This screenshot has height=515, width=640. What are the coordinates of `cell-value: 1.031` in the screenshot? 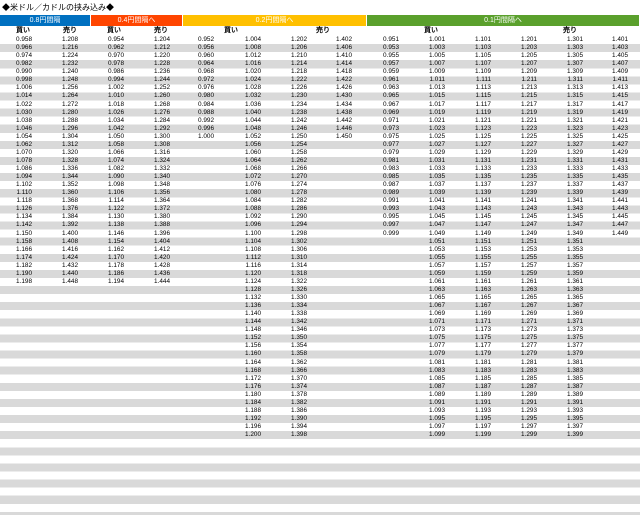 It's located at (430, 161).